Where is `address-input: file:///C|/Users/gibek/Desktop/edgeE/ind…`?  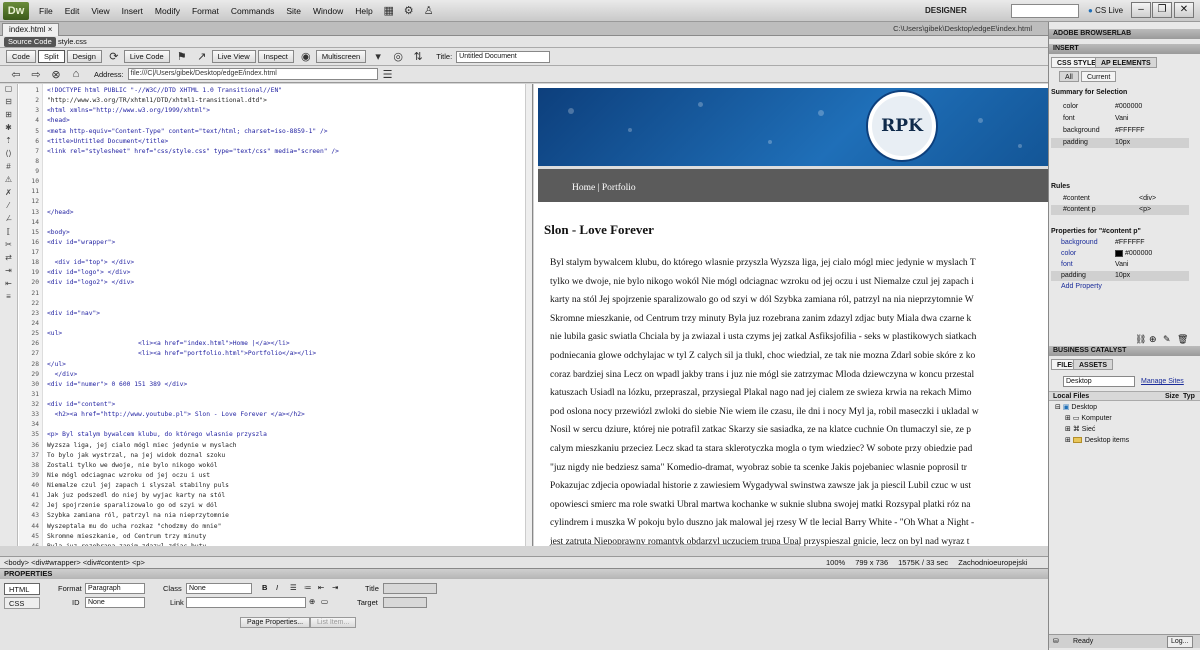 address-input: file:///C|/Users/gibek/Desktop/edgeE/ind… is located at coordinates (252, 74).